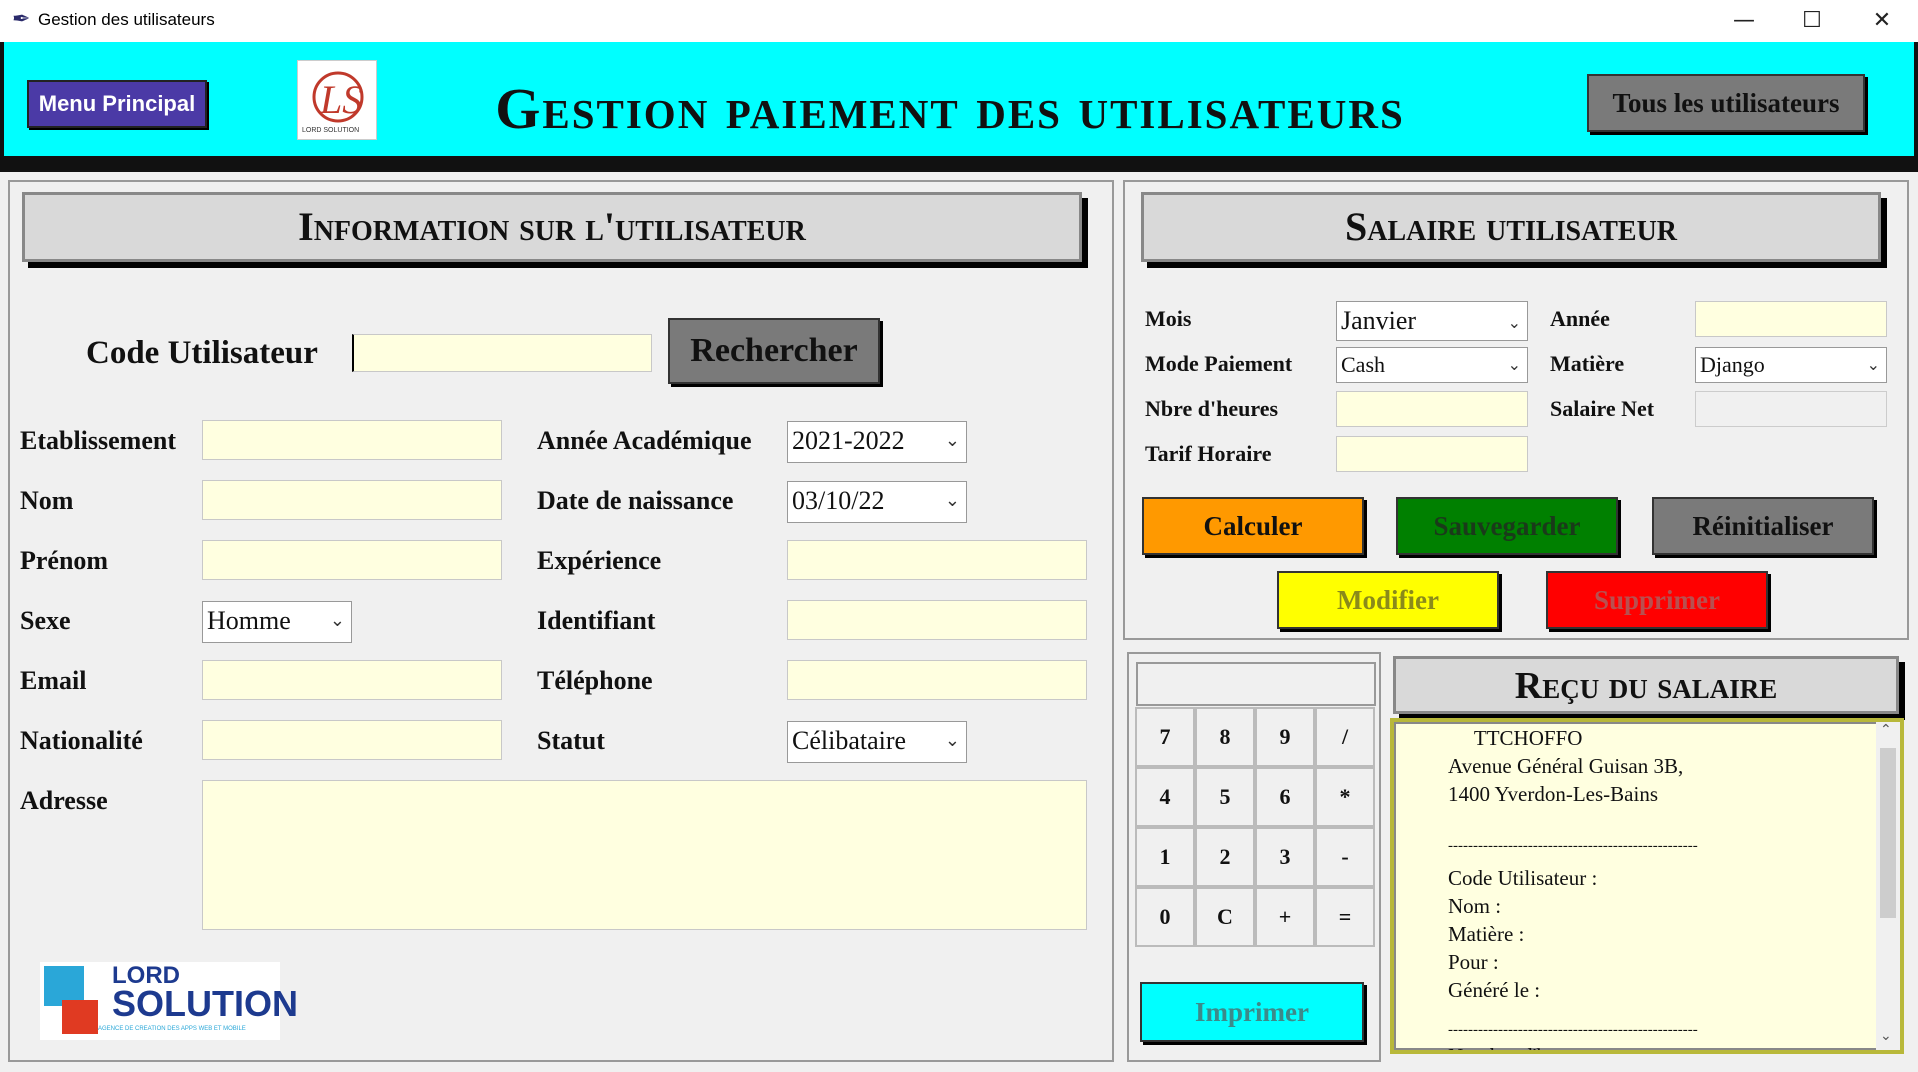  Describe the element at coordinates (774, 351) in the screenshot. I see `search-button: Rechercher` at that location.